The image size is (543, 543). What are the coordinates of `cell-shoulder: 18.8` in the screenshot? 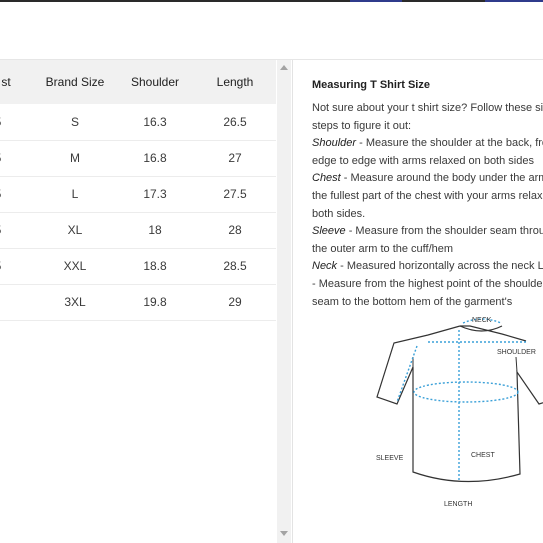 It's located at (155, 266).